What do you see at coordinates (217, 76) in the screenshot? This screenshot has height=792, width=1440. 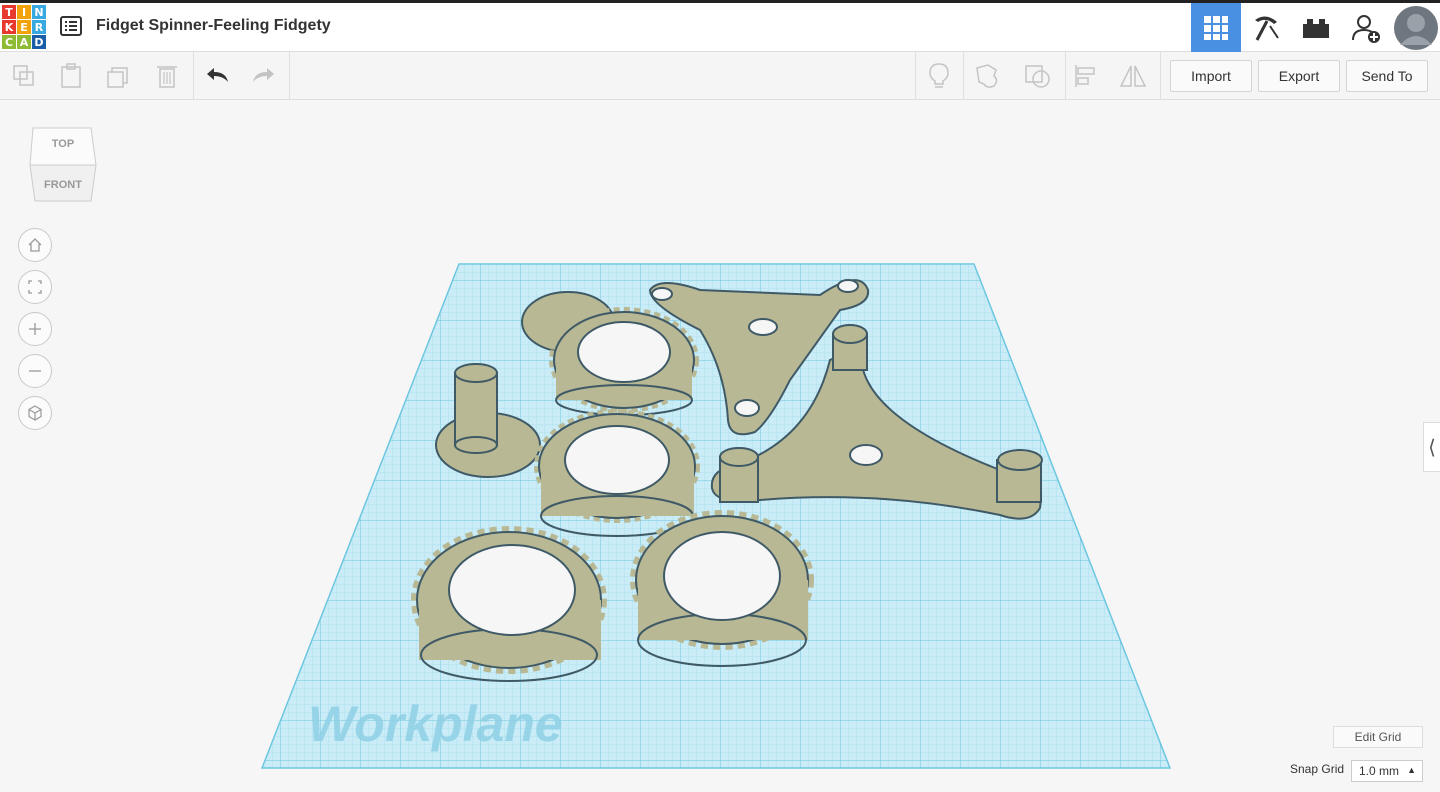 I see `undo-icon` at bounding box center [217, 76].